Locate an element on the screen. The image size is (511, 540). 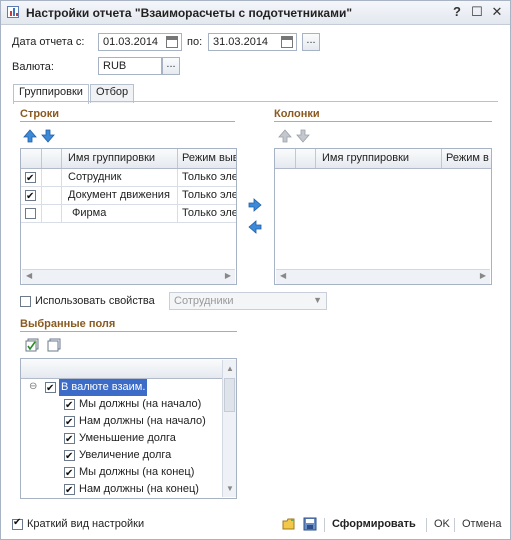
table-row: Фирма Только эле is located at coordinates (129, 214).